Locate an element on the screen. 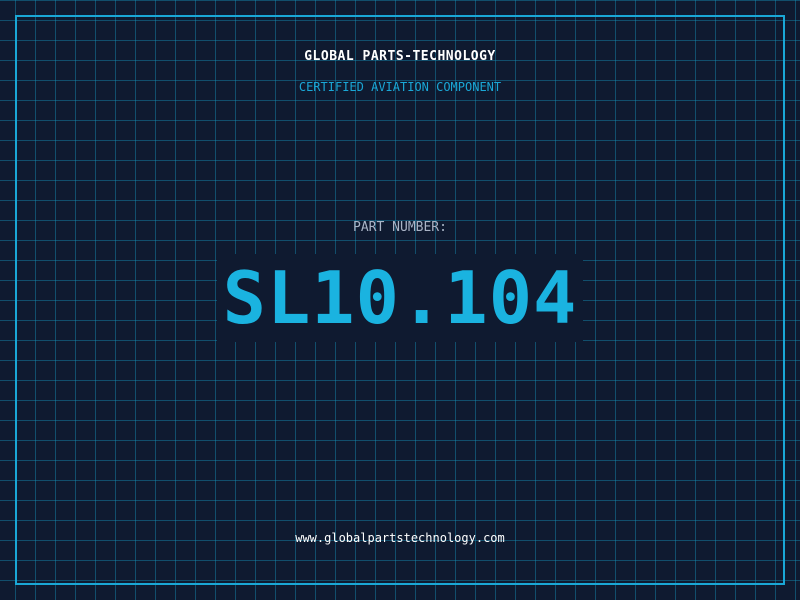 Image resolution: width=800 pixels, height=600 pixels. company-name: GLOBAL PARTS-TECHNOLOGY is located at coordinates (400, 56).